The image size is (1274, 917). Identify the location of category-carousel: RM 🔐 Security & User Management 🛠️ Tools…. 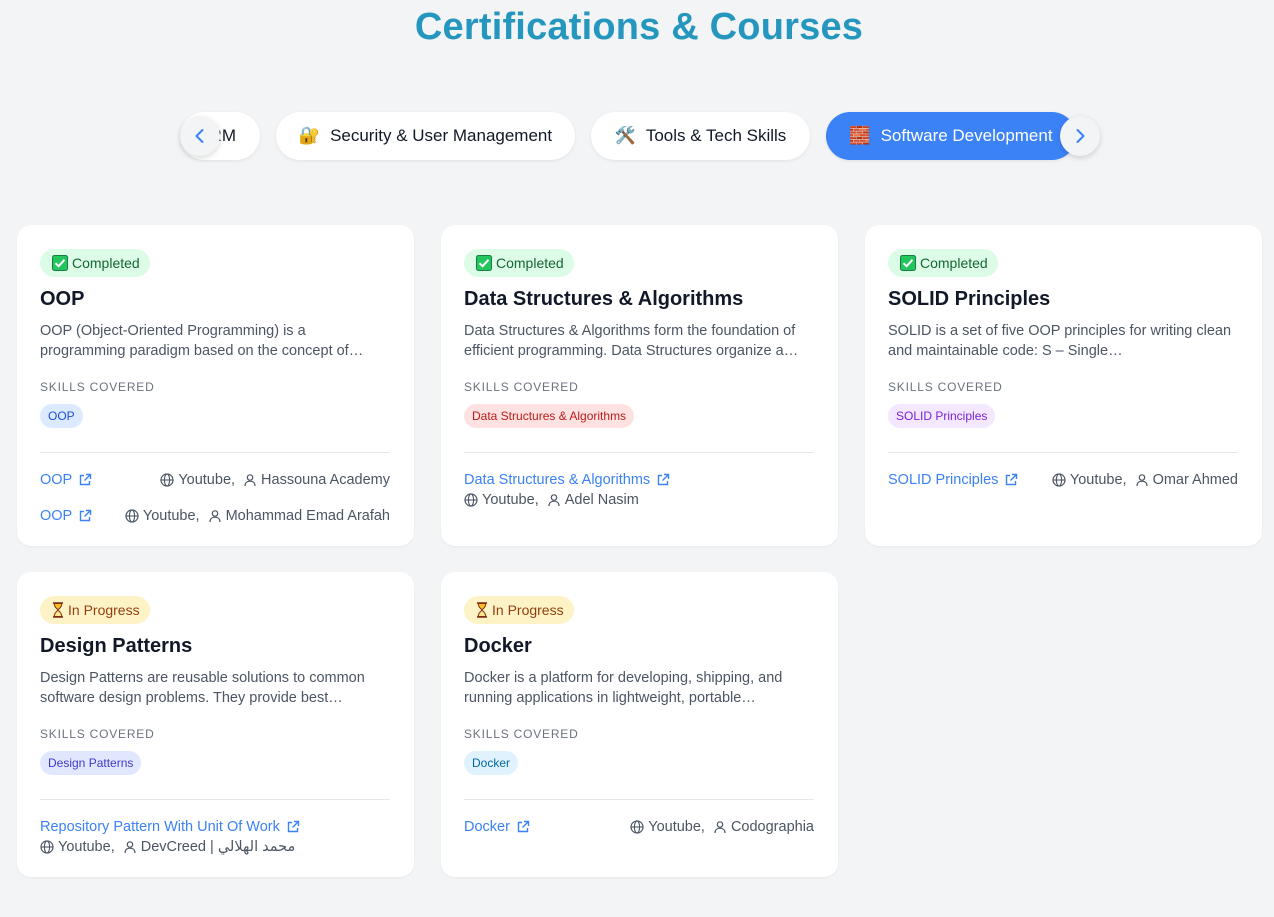
(640, 136).